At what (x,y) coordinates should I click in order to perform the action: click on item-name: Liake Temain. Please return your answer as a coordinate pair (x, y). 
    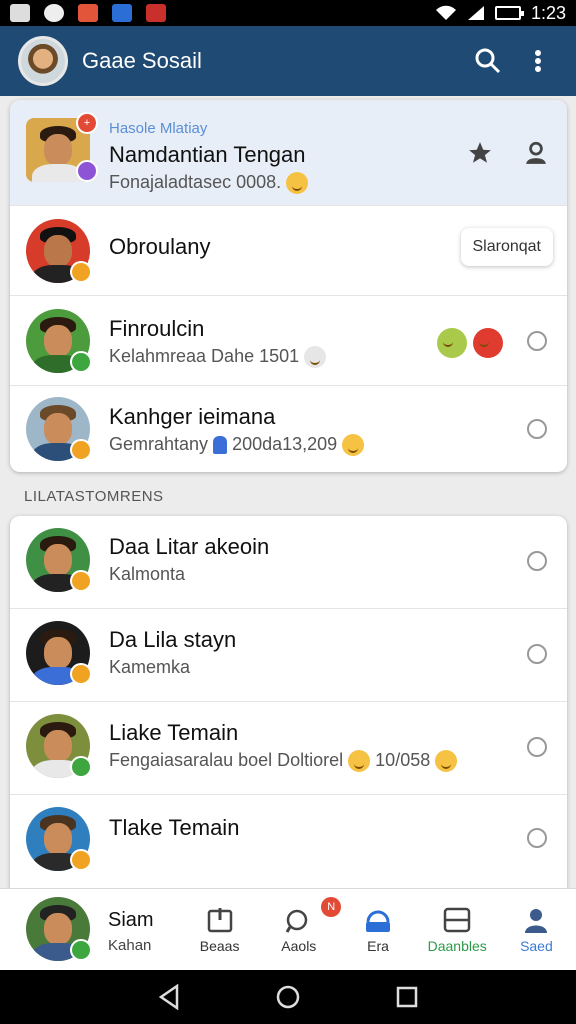
    Looking at the image, I should click on (174, 732).